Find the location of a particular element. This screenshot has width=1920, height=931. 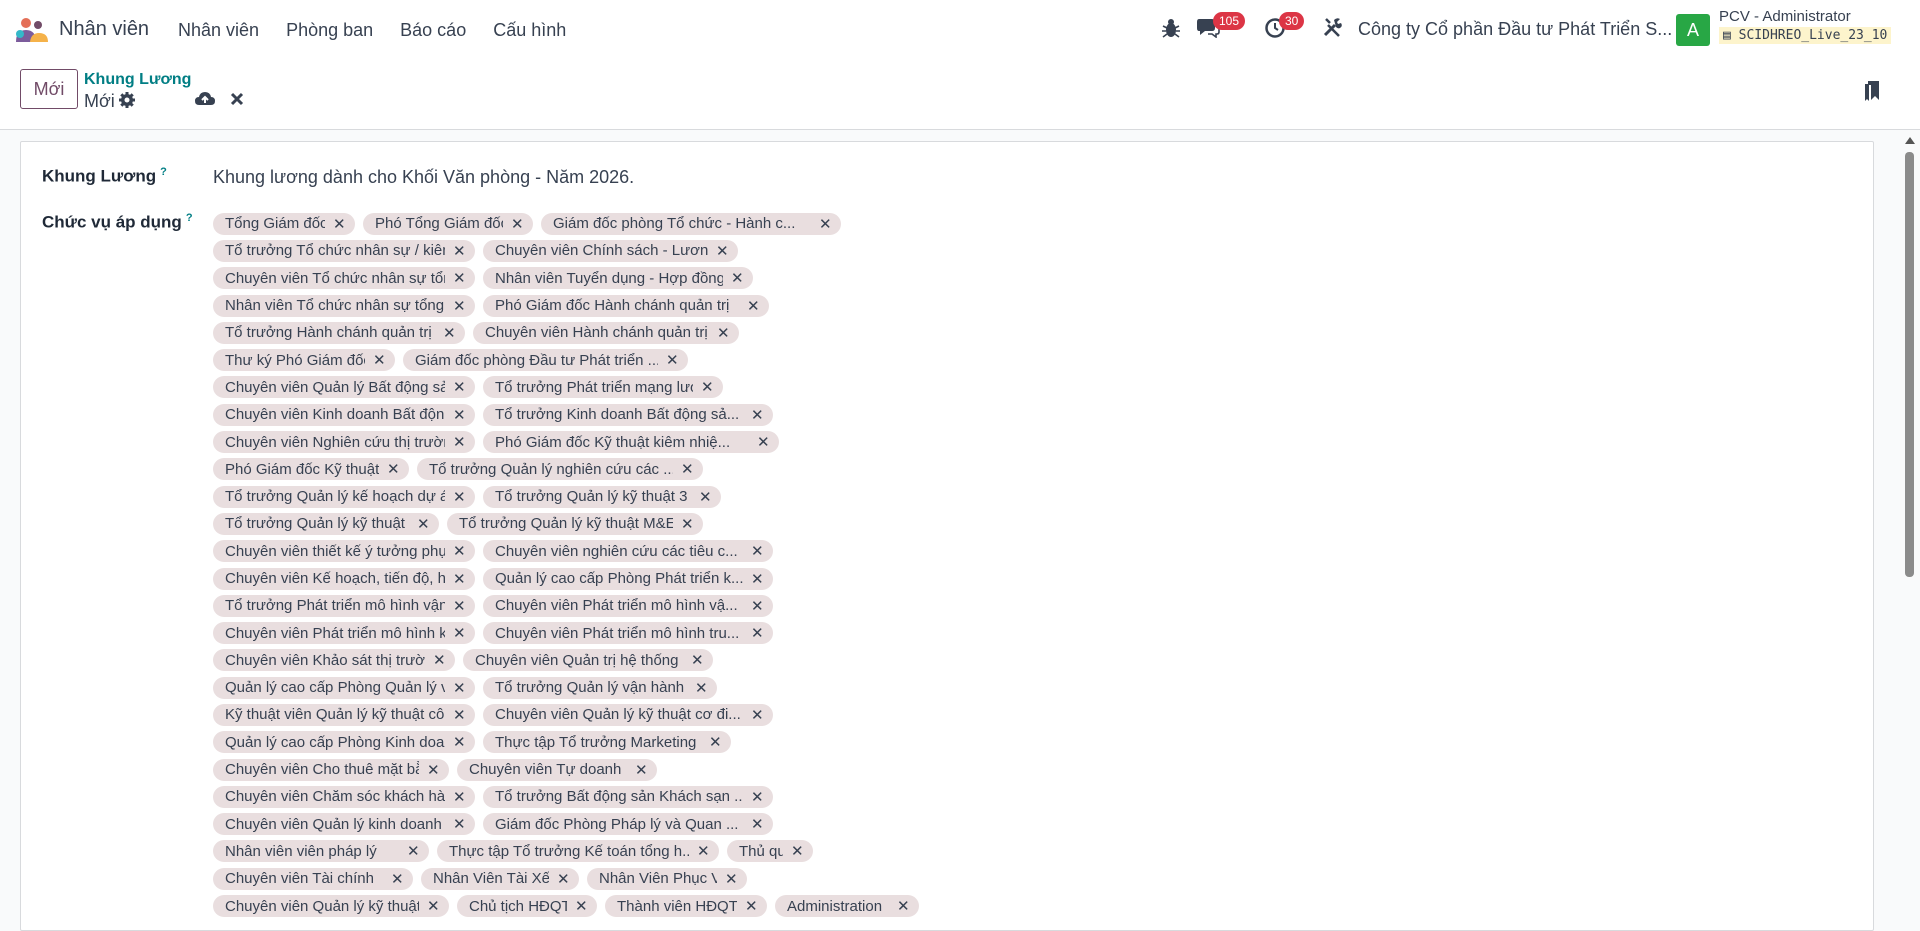

position-tag: Chuyên viên Hành chánh quản trị ✕ is located at coordinates (606, 332).